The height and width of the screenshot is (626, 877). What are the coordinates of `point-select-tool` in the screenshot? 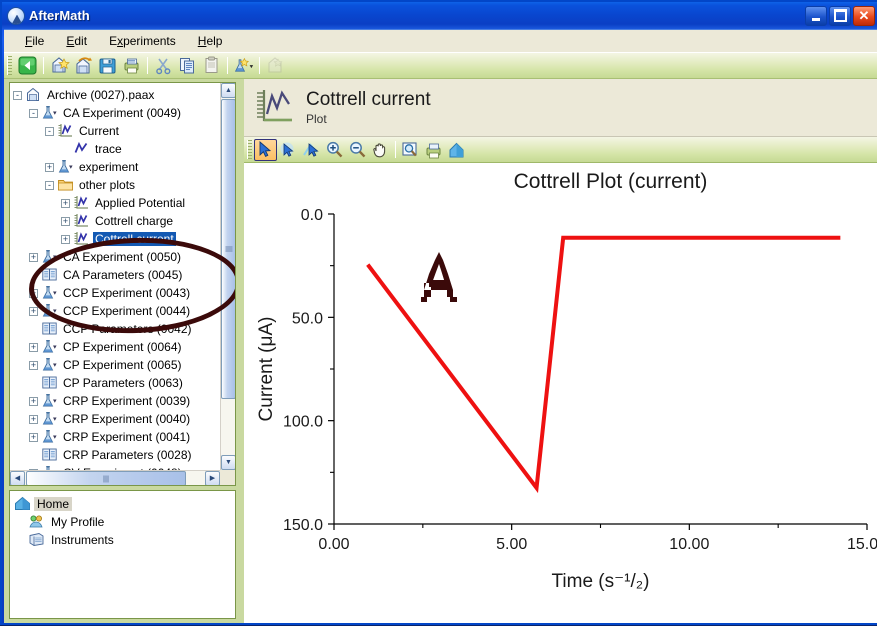 It's located at (288, 150).